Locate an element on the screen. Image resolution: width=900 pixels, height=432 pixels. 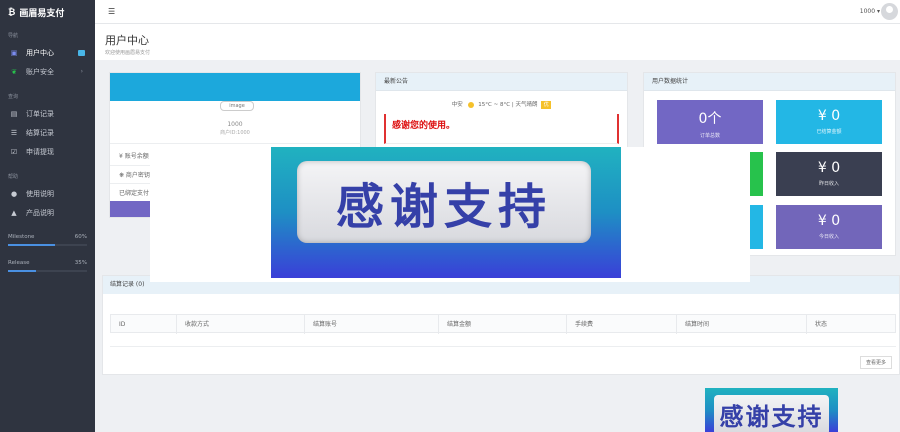
page-subtitle: 欢迎使用画眉易支付 is located at coordinates (128, 53).